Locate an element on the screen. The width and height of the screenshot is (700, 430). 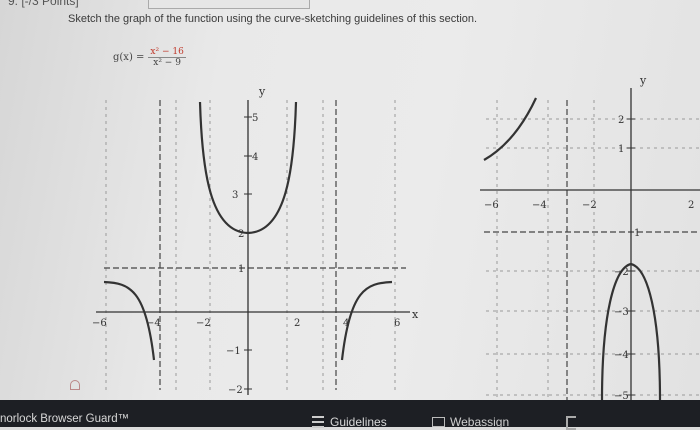
app-icon is located at coordinates (571, 423).